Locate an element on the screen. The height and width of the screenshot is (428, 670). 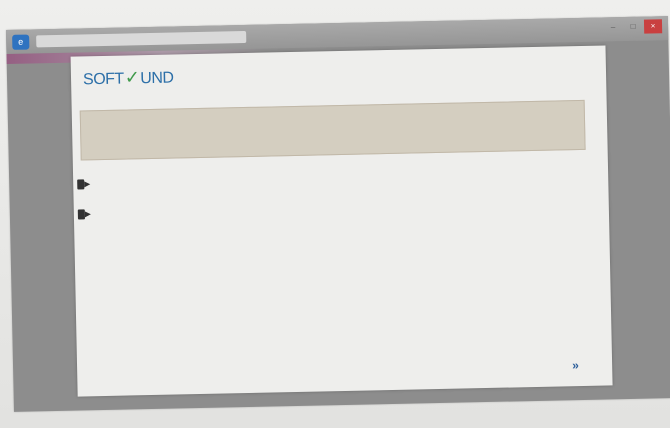
logo-text-right: UND is located at coordinates (157, 78).